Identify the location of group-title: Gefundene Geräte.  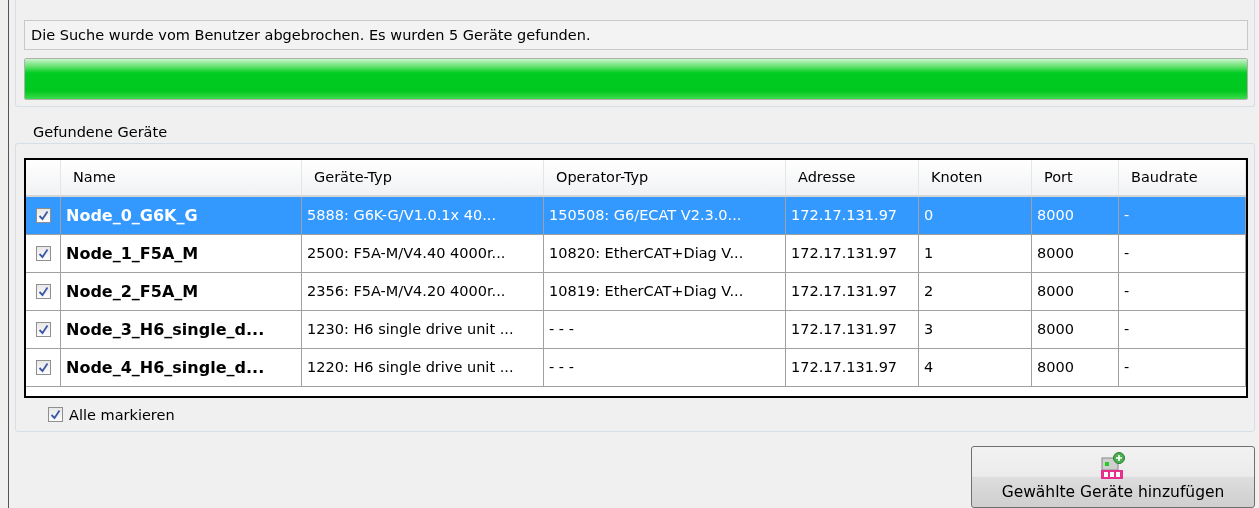
(101, 132).